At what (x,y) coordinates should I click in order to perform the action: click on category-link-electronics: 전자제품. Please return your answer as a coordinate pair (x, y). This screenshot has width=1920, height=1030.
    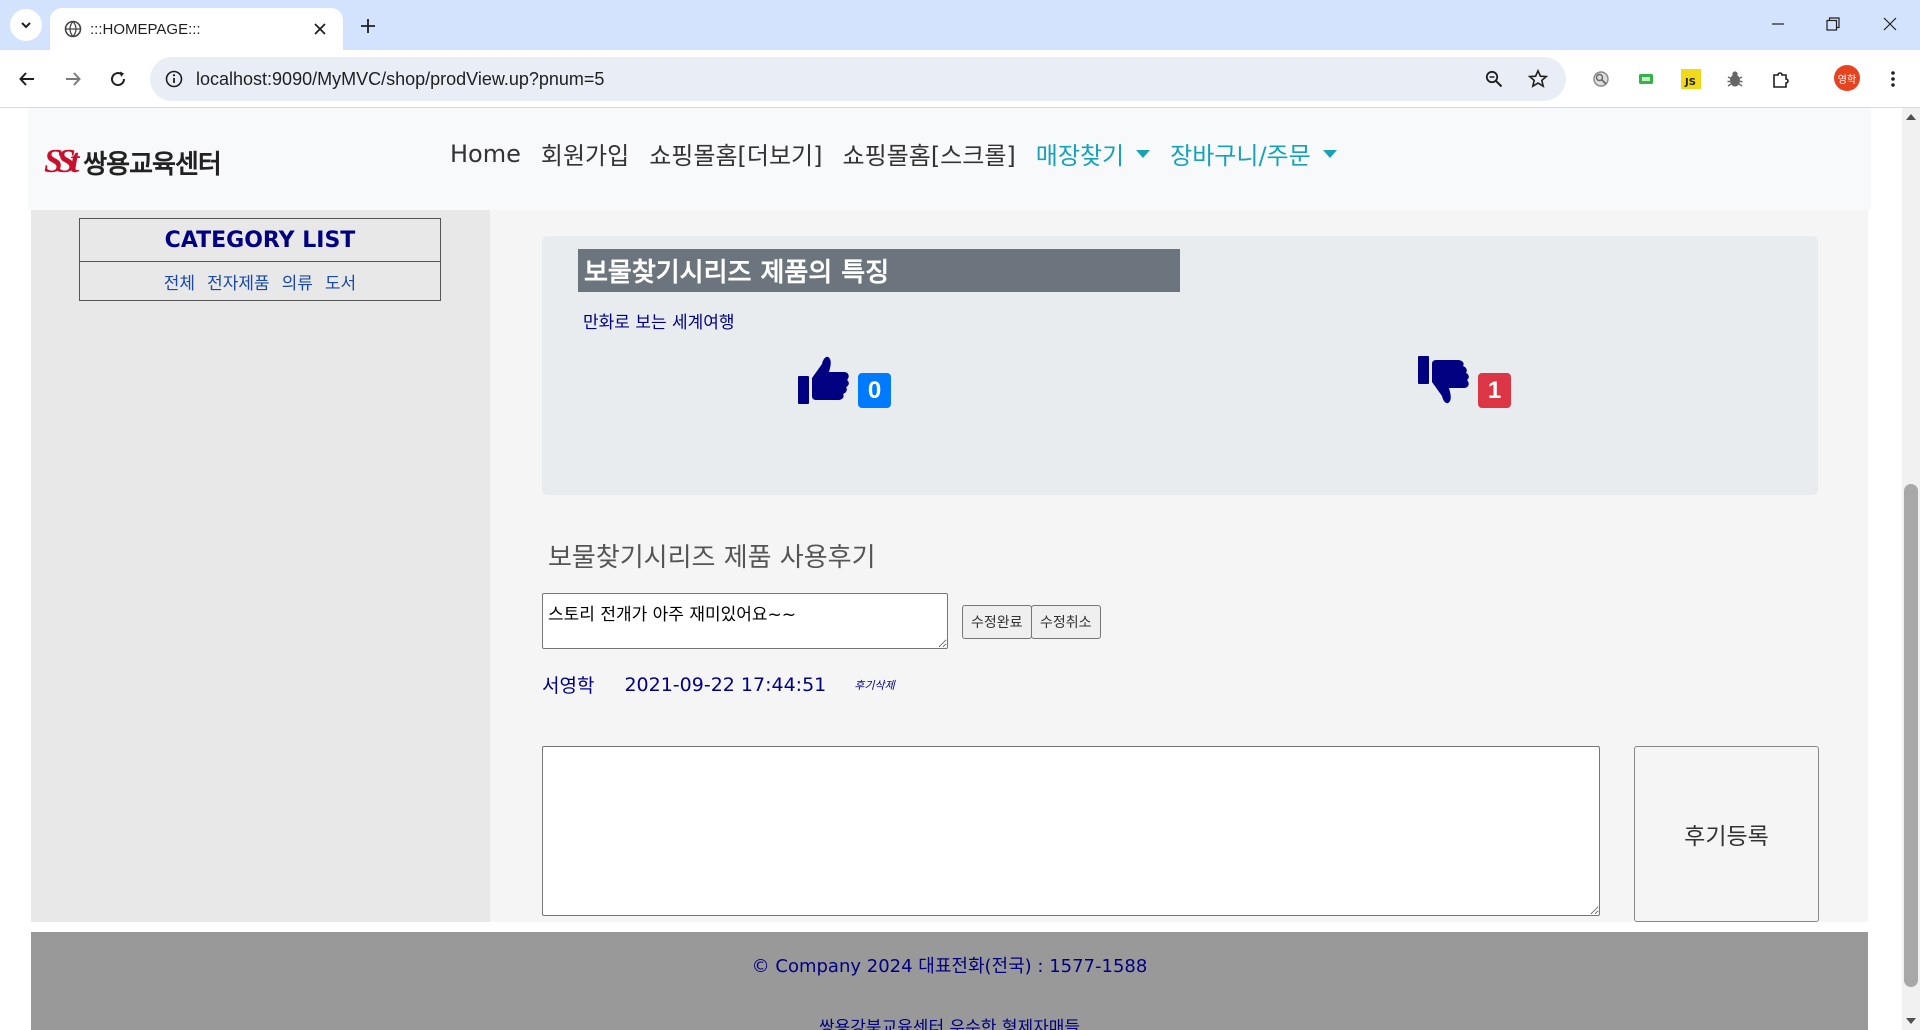
    Looking at the image, I should click on (238, 281).